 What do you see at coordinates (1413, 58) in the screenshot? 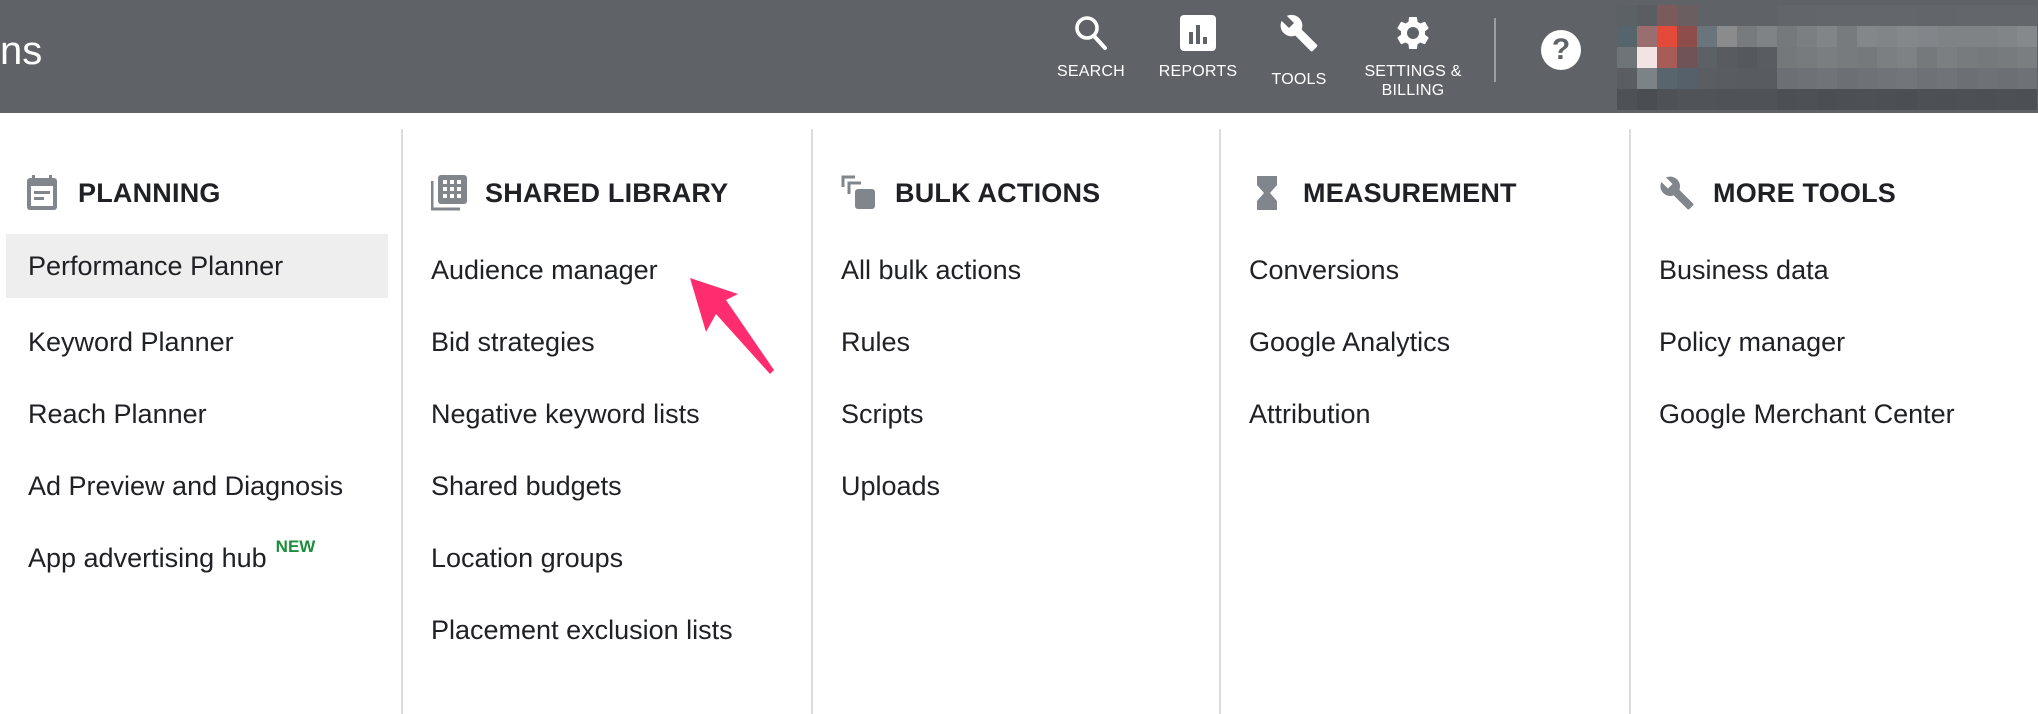
I see `settings-billing-button: SETTINGS & BILLING` at bounding box center [1413, 58].